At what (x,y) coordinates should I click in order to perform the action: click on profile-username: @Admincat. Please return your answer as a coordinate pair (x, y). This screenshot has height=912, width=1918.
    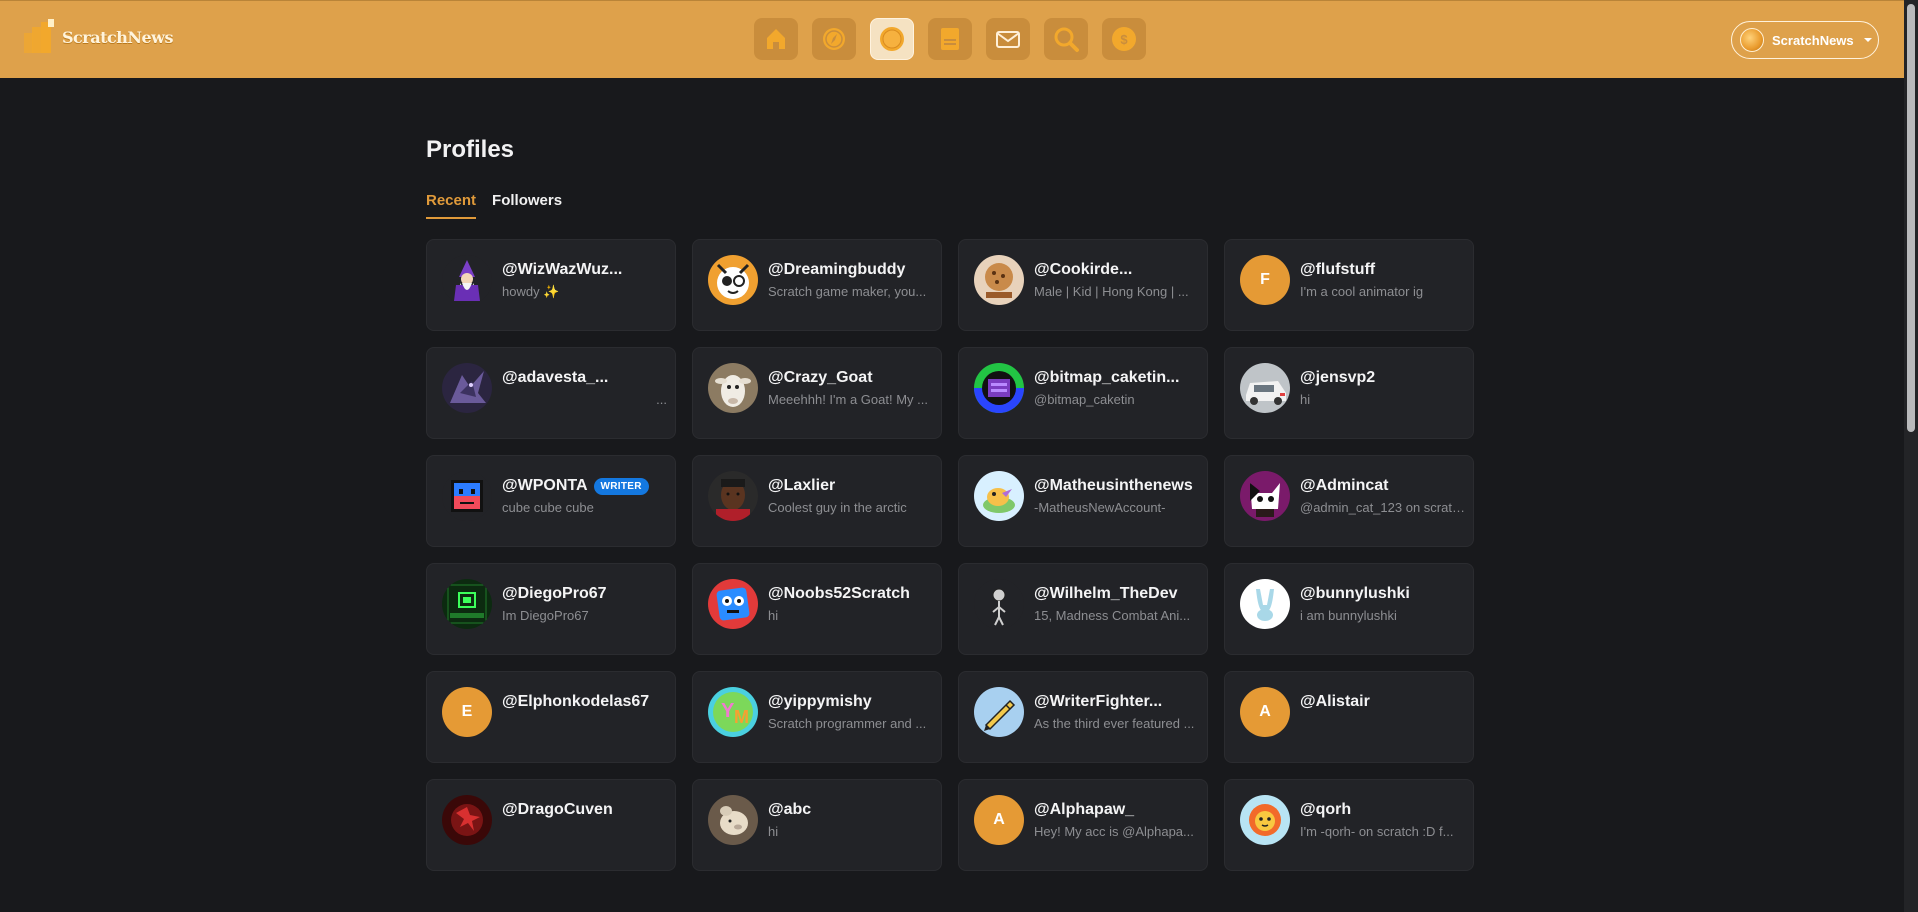
    Looking at the image, I should click on (1344, 486).